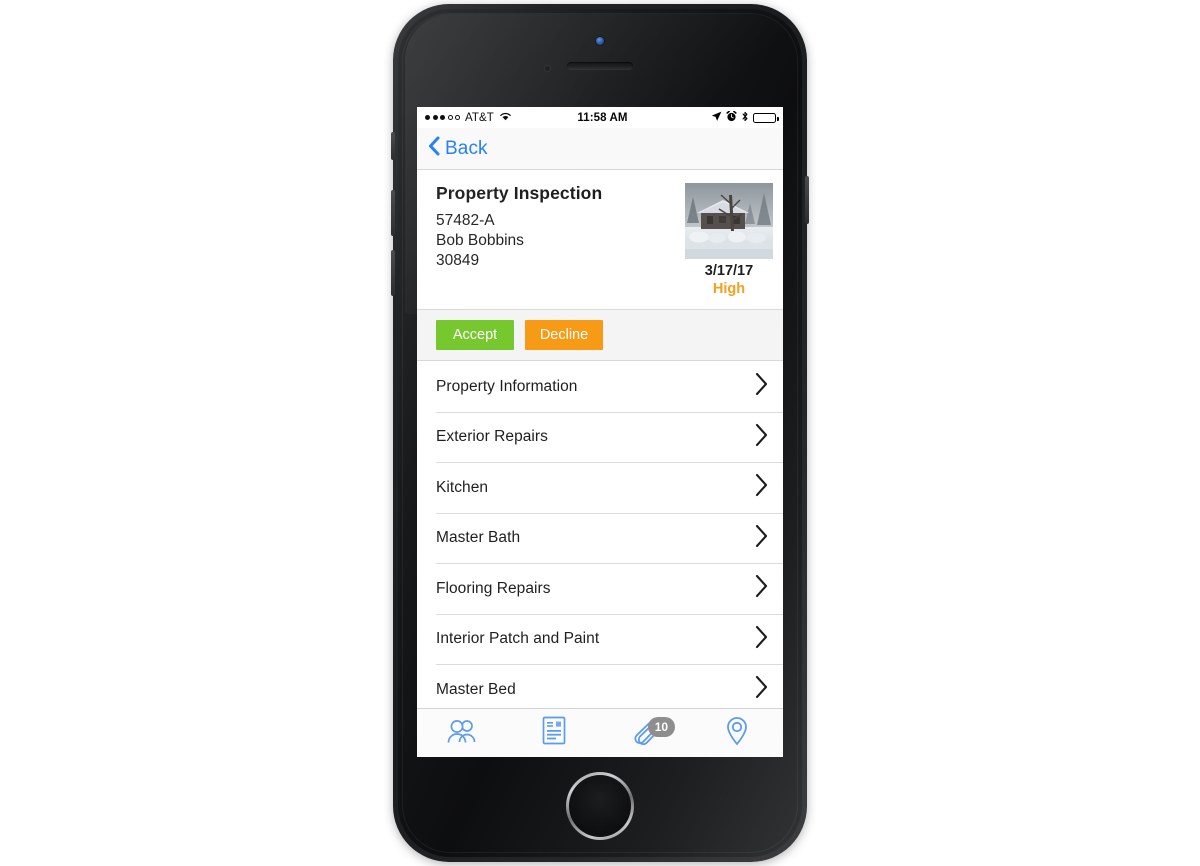 This screenshot has width=1200, height=866. What do you see at coordinates (434, 148) in the screenshot?
I see `chevron-left-icon` at bounding box center [434, 148].